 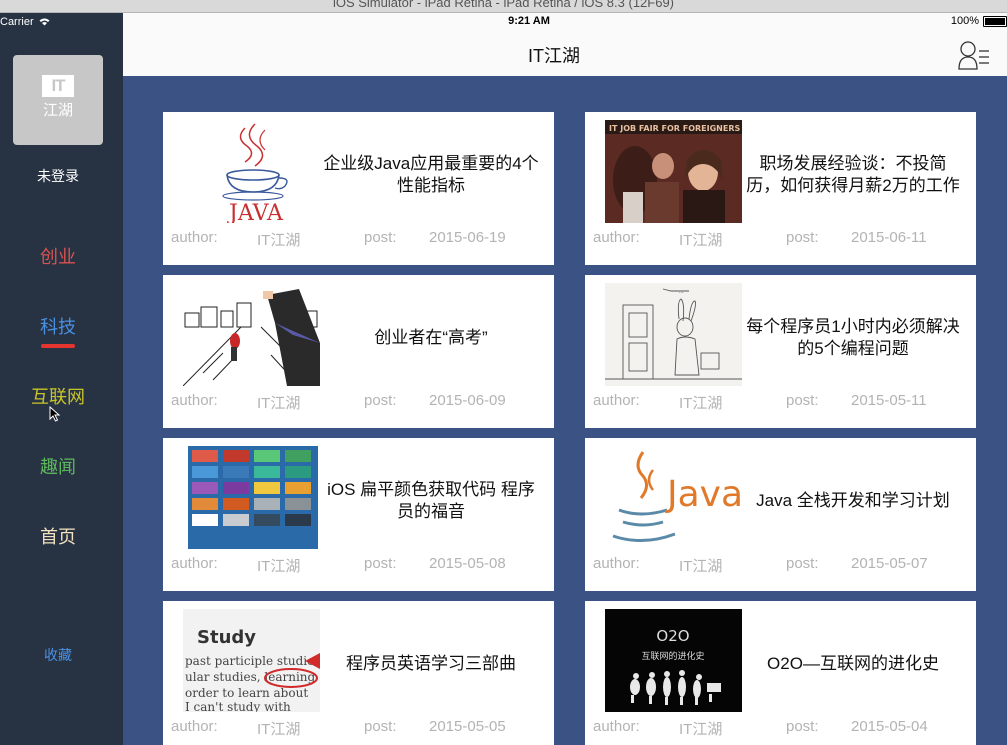 What do you see at coordinates (58, 176) in the screenshot?
I see `login-status: 未登录` at bounding box center [58, 176].